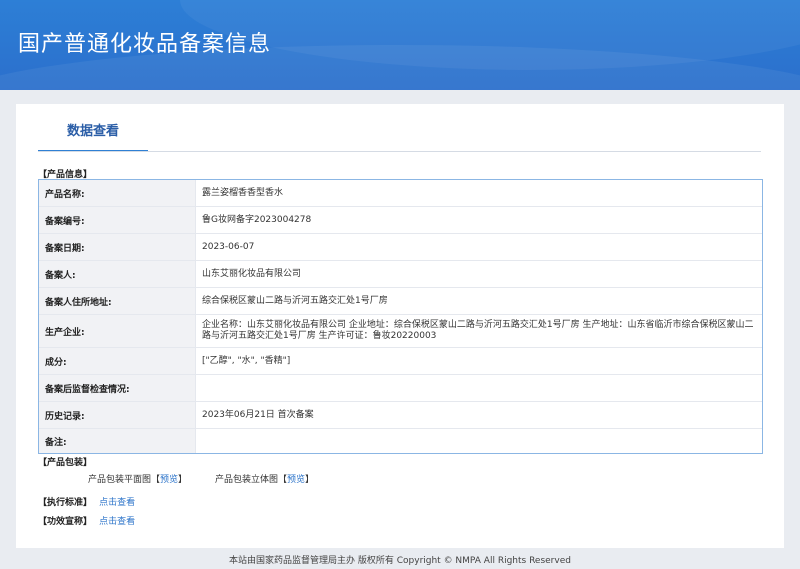  I want to click on standard-link: 点击查看, so click(117, 503).